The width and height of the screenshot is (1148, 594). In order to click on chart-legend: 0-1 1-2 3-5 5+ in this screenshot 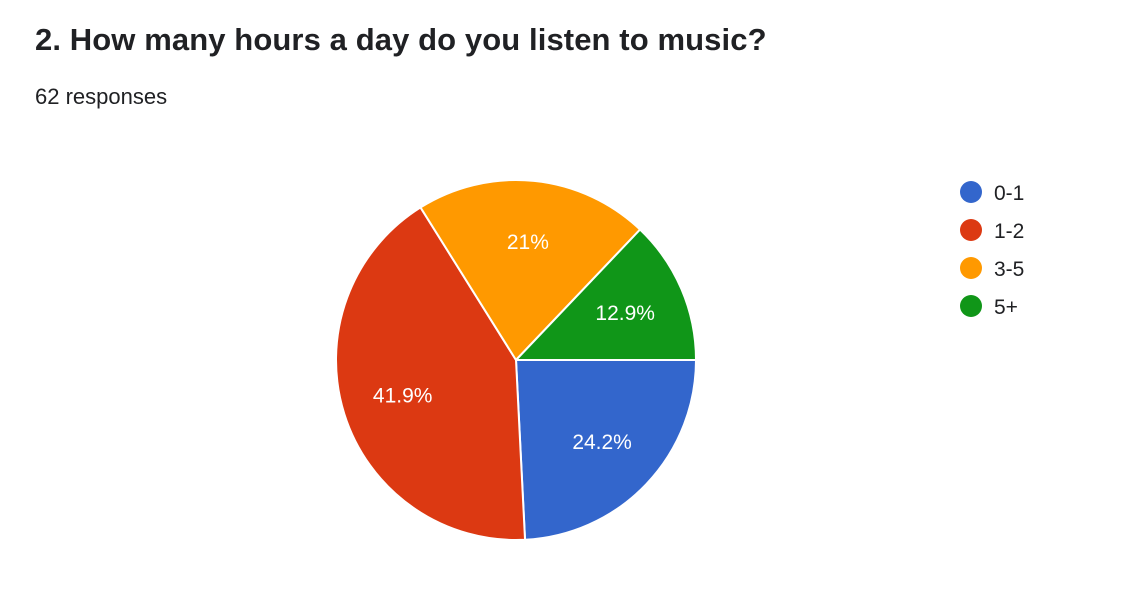, I will do `click(992, 250)`.